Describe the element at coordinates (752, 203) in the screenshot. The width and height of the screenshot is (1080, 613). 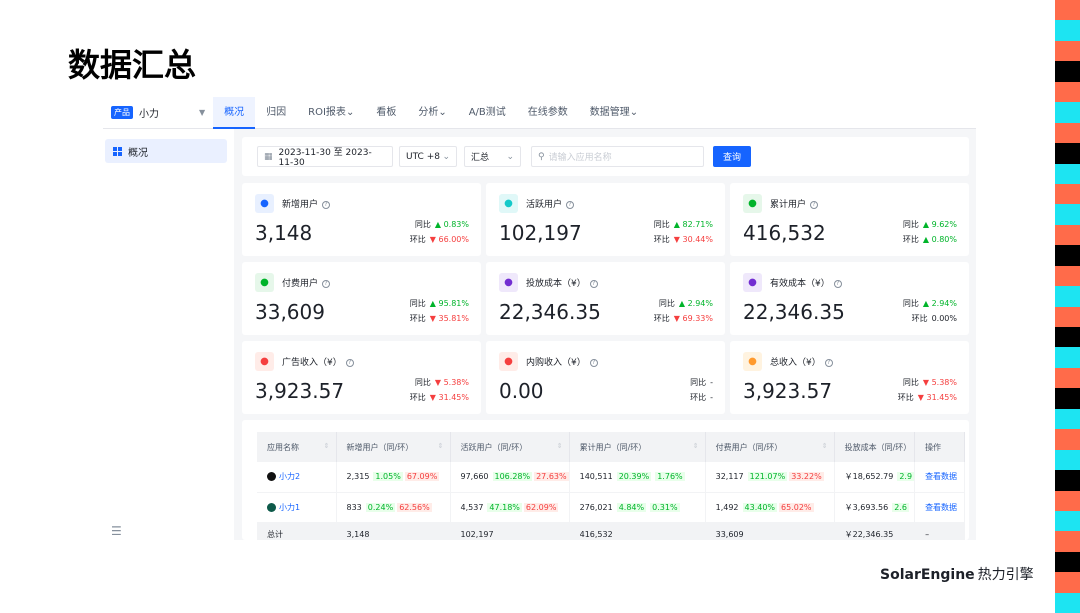
I see `users-icon: ●` at that location.